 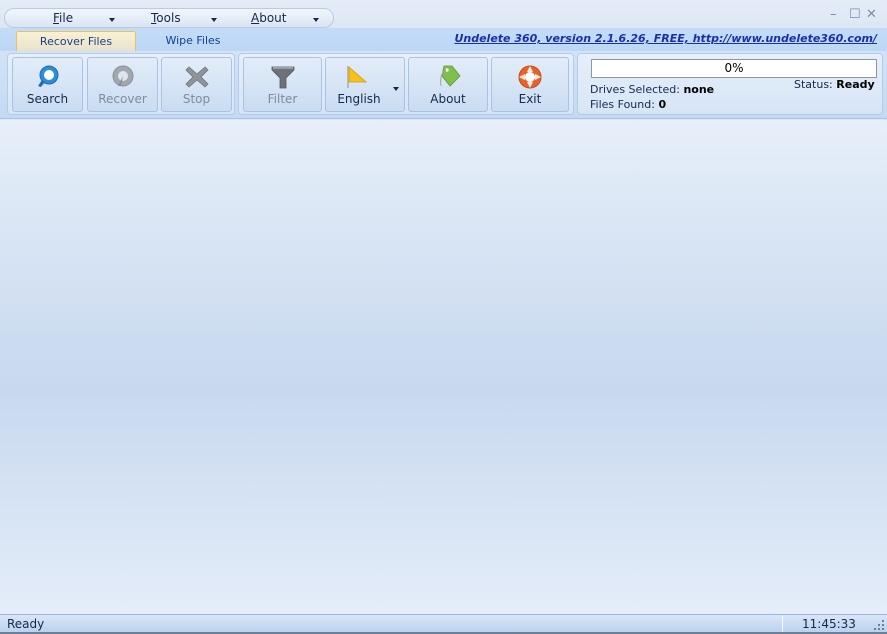 What do you see at coordinates (699, 89) in the screenshot?
I see `drives-selected-value: none` at bounding box center [699, 89].